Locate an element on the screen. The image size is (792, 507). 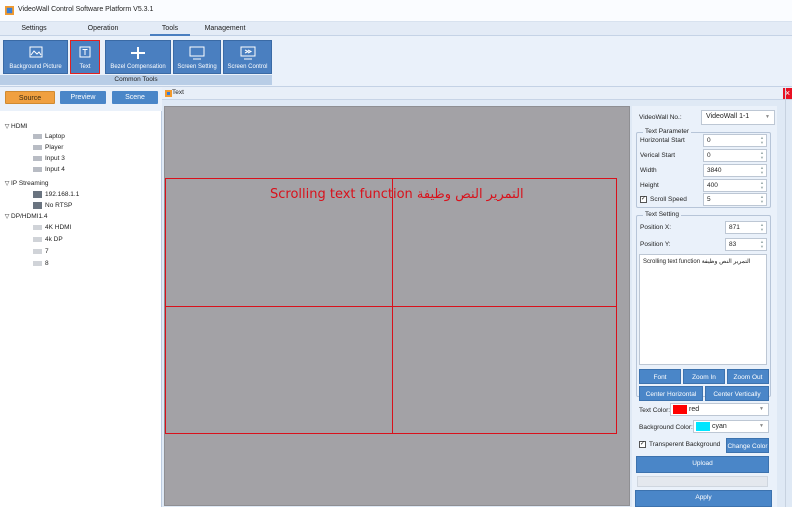
tree-label: 192.168.1.1 is located at coordinates (62, 195).